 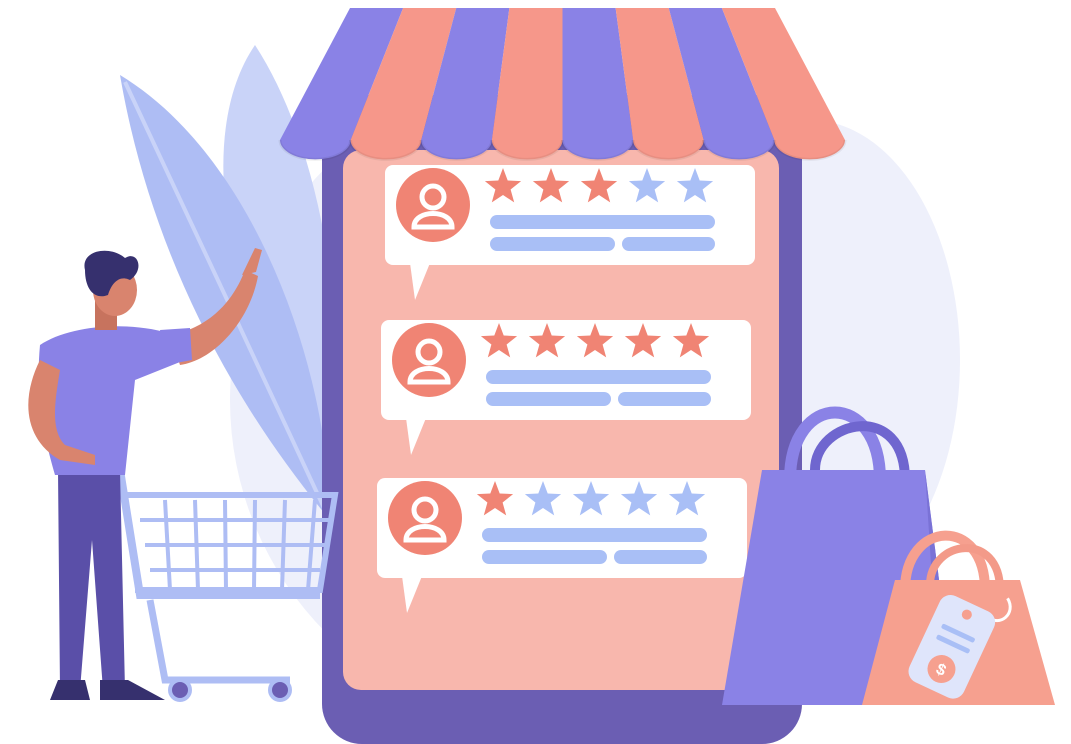 I want to click on shopper-person, so click(x=145, y=474).